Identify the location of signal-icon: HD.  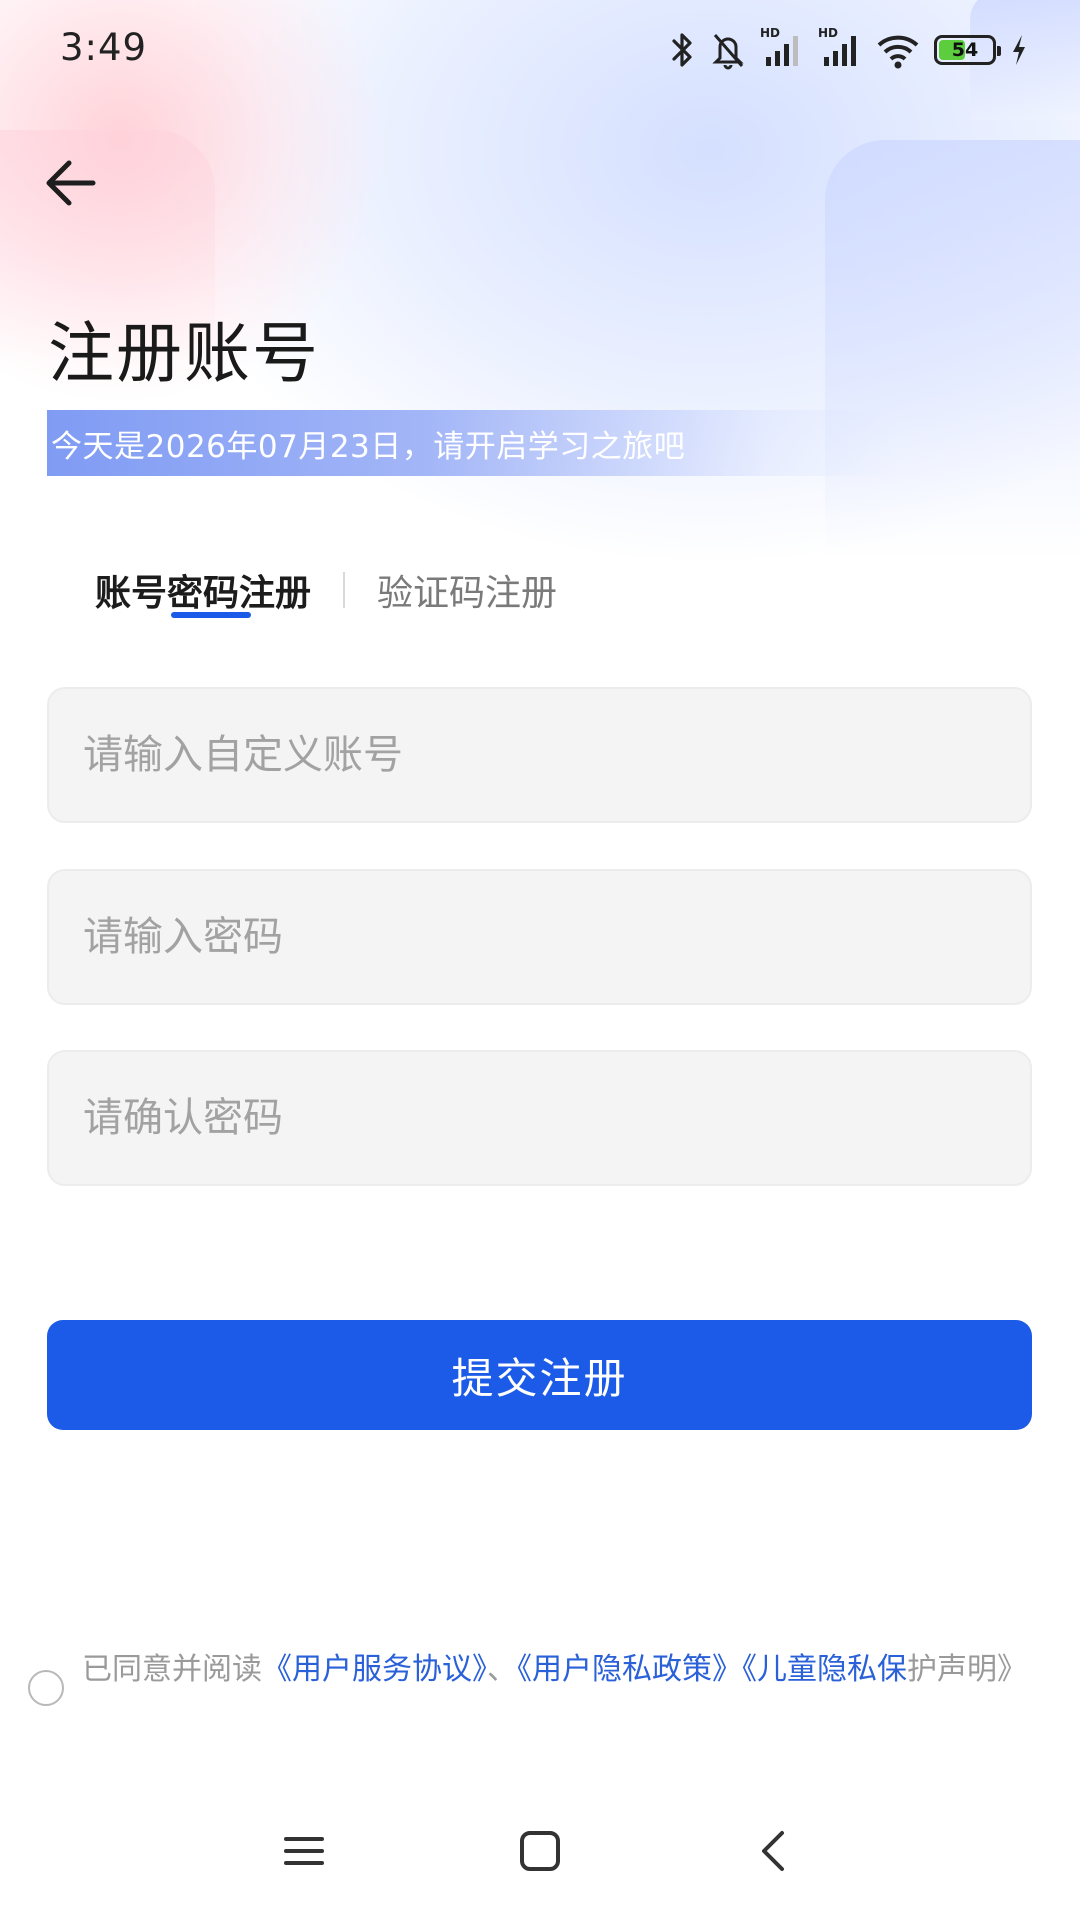
(782, 48).